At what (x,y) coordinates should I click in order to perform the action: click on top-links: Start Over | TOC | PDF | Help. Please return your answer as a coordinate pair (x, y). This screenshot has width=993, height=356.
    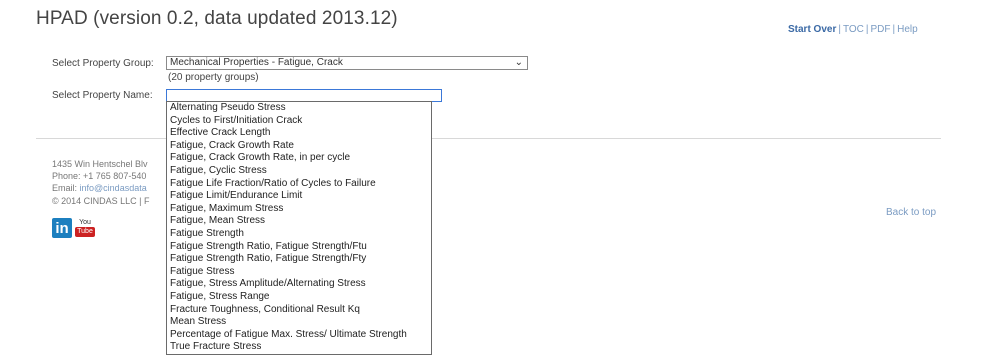
    Looking at the image, I should click on (853, 29).